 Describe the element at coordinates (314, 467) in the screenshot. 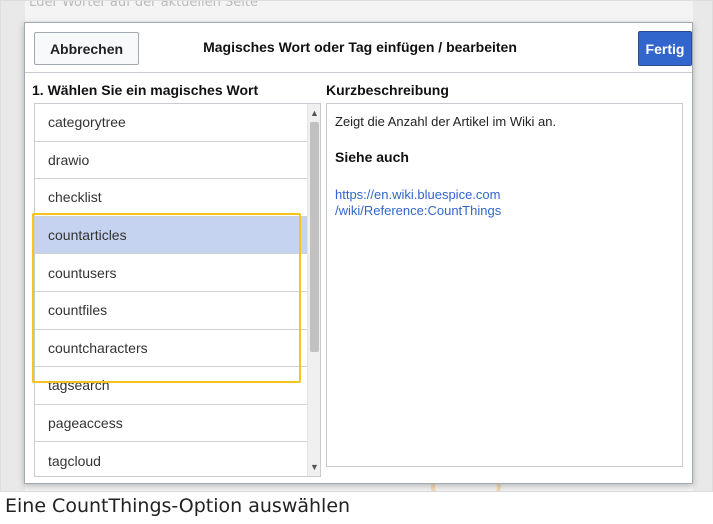

I see `scroll-down-icon: ▼` at that location.